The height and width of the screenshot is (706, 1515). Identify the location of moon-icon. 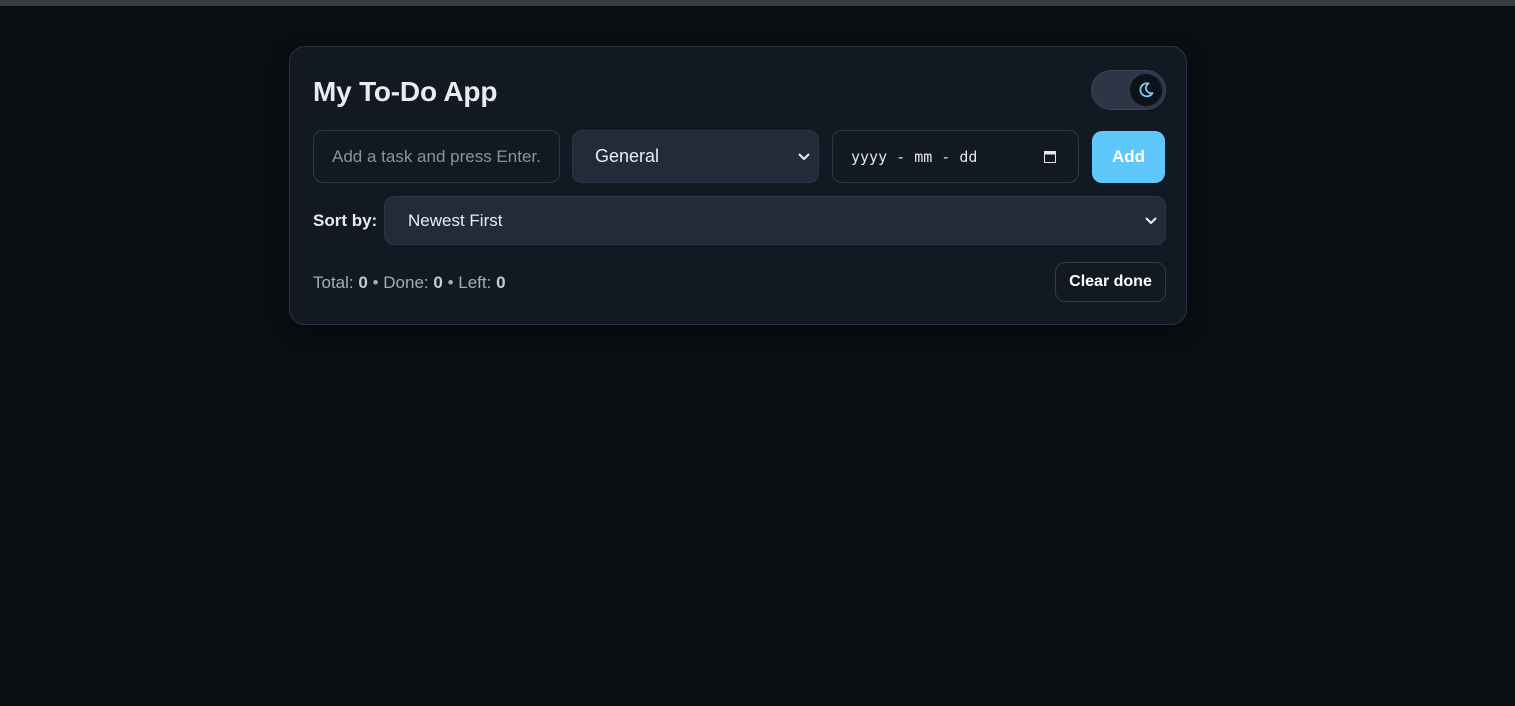
(1146, 90).